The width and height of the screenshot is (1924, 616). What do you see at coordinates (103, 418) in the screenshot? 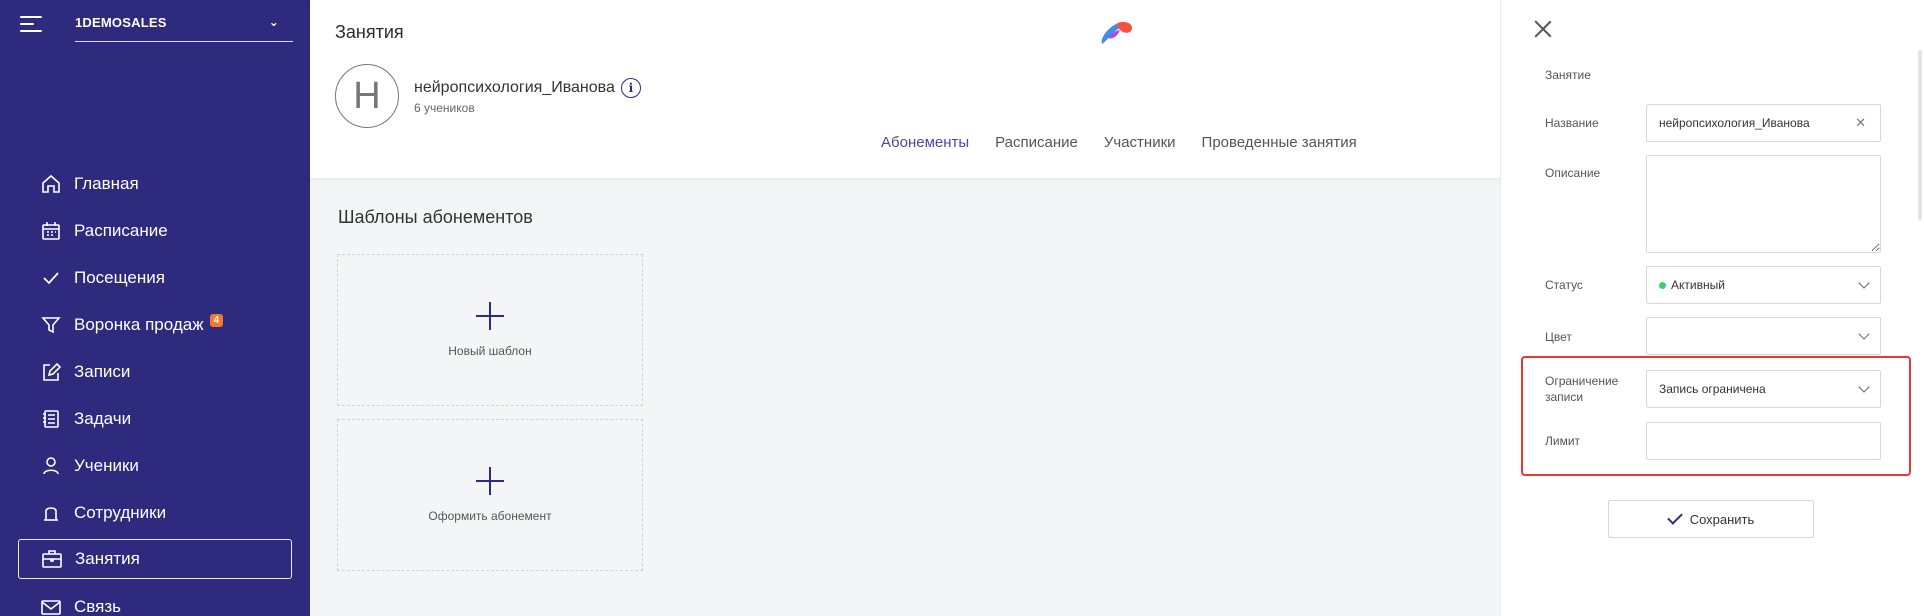
I see `sidebar-item-label: Задачи` at bounding box center [103, 418].